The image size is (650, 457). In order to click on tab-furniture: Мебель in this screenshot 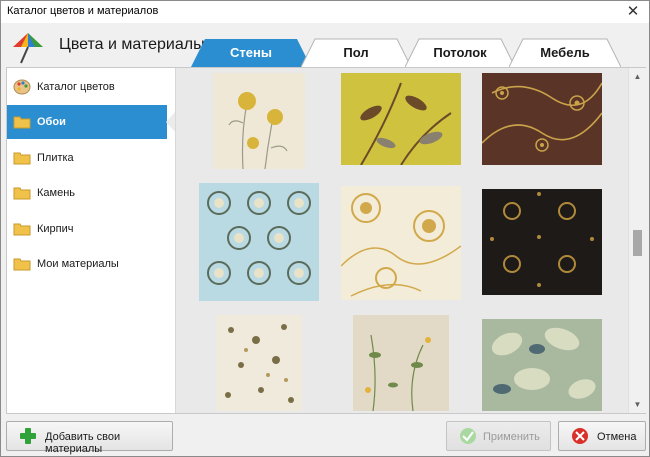, I will do `click(565, 53)`.